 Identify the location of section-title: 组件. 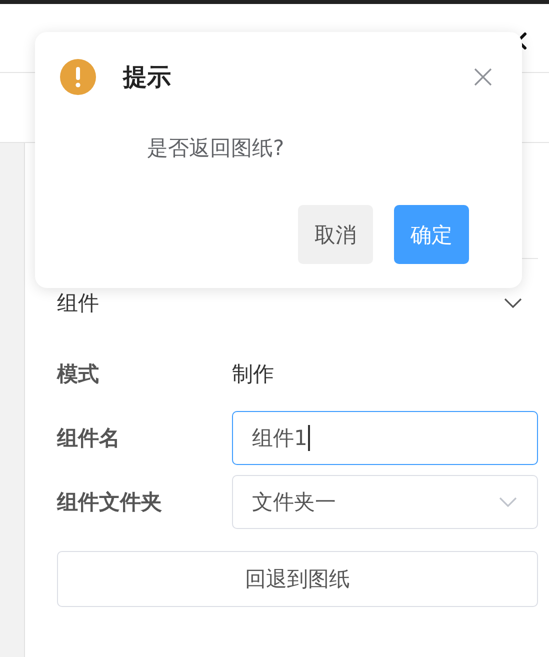
(78, 303).